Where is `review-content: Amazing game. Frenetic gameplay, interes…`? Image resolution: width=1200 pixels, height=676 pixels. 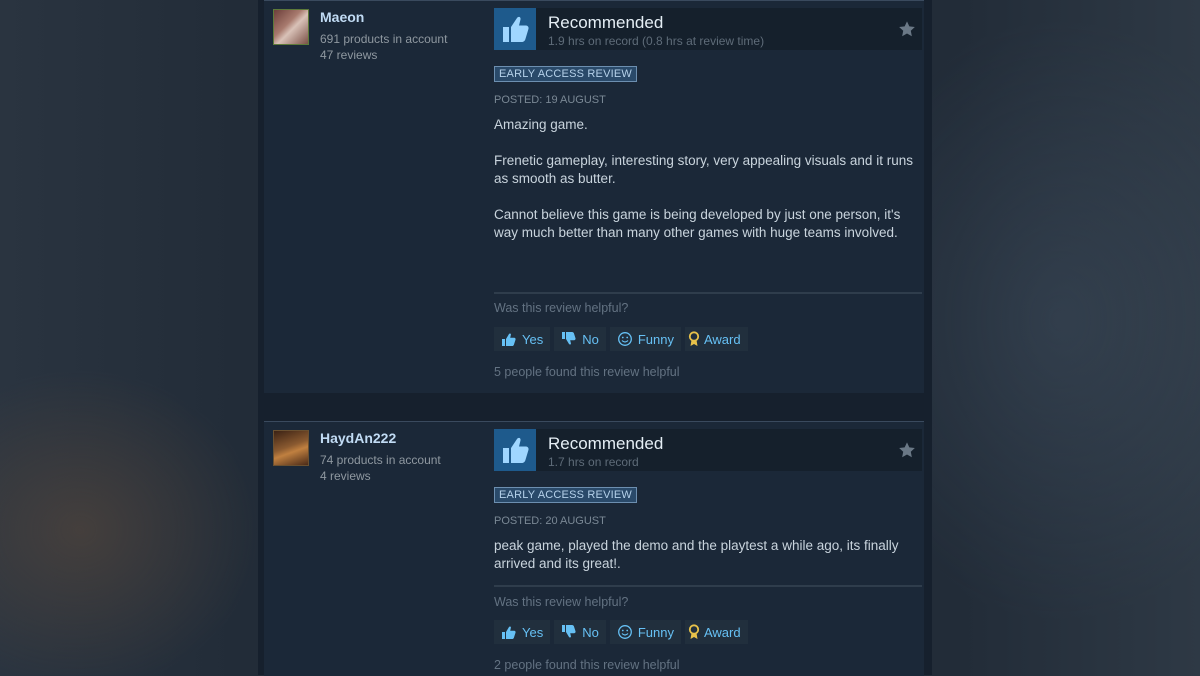
review-content: Amazing game. Frenetic gameplay, interes… is located at coordinates (706, 188).